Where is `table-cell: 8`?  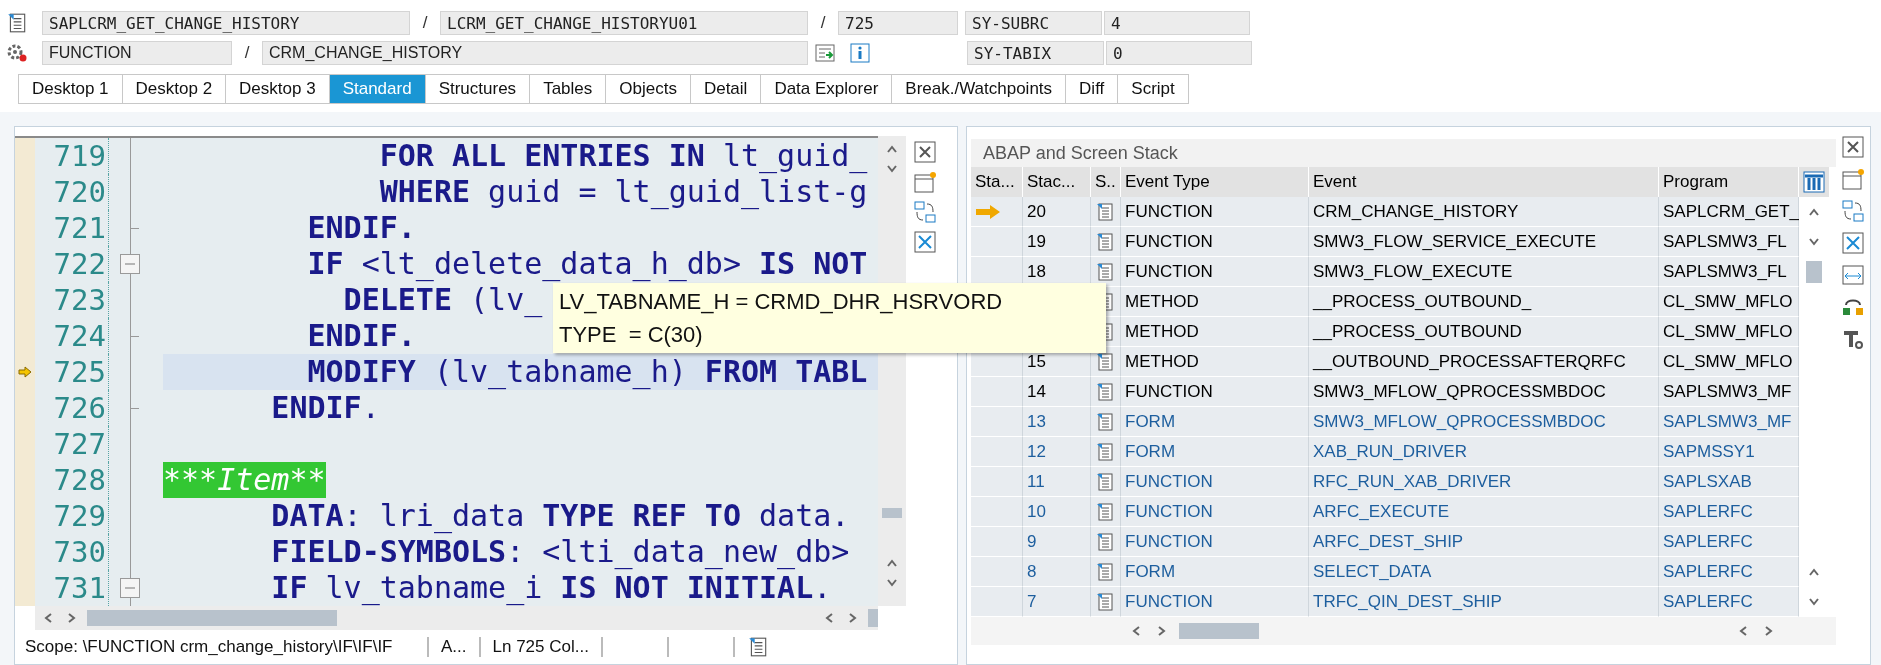 table-cell: 8 is located at coordinates (1057, 572).